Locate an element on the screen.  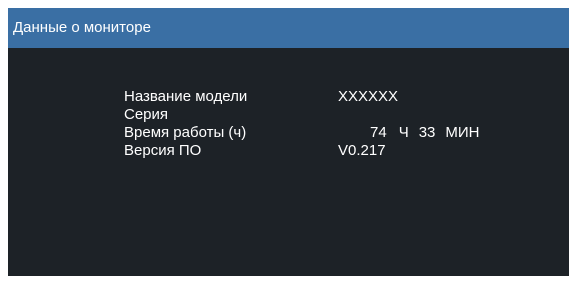
runtime-label: Время работы (ч) is located at coordinates (185, 132).